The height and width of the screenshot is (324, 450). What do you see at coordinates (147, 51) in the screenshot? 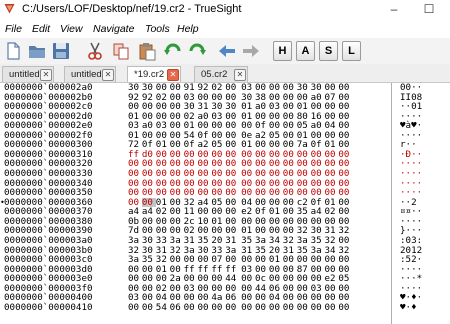
I see `paste-icon` at bounding box center [147, 51].